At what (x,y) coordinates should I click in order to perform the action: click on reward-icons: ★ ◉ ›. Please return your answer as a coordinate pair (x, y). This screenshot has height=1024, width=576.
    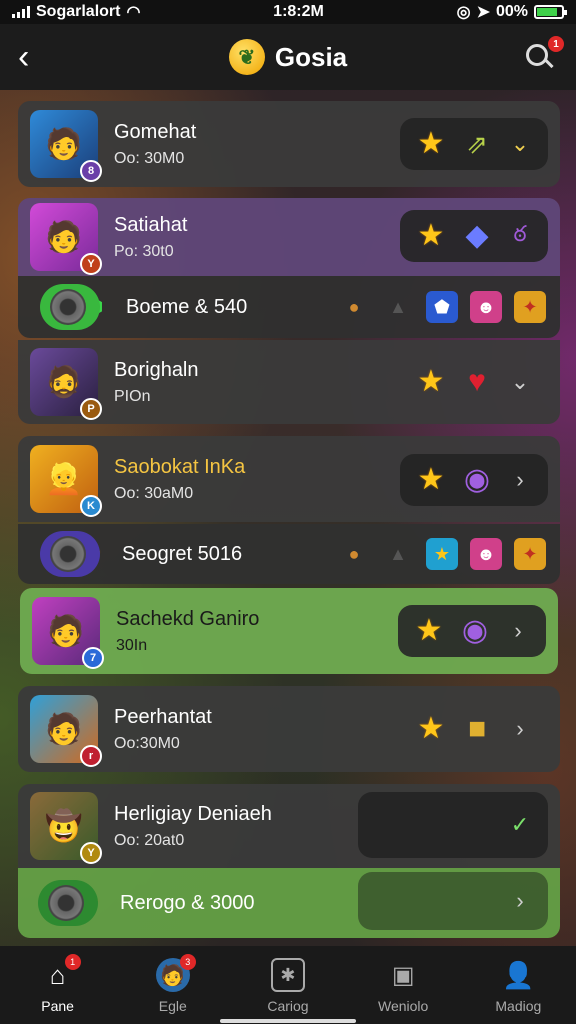
    Looking at the image, I should click on (472, 631).